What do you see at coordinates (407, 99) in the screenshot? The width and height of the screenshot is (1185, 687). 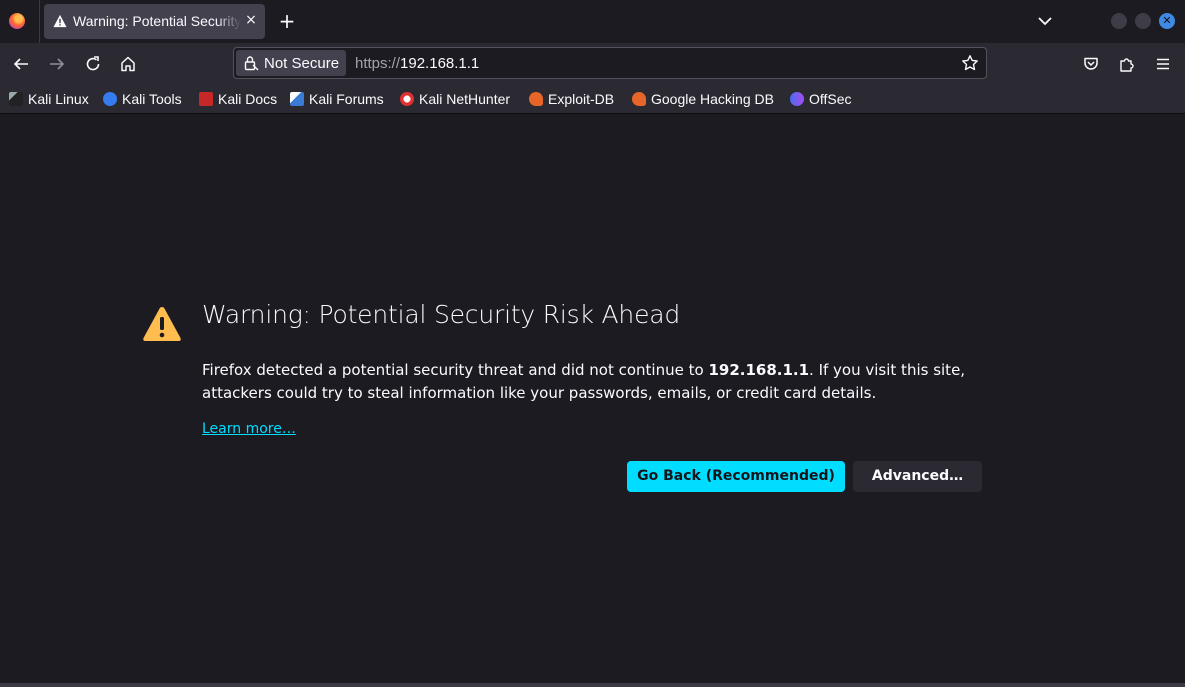 I see `nethunter-icon` at bounding box center [407, 99].